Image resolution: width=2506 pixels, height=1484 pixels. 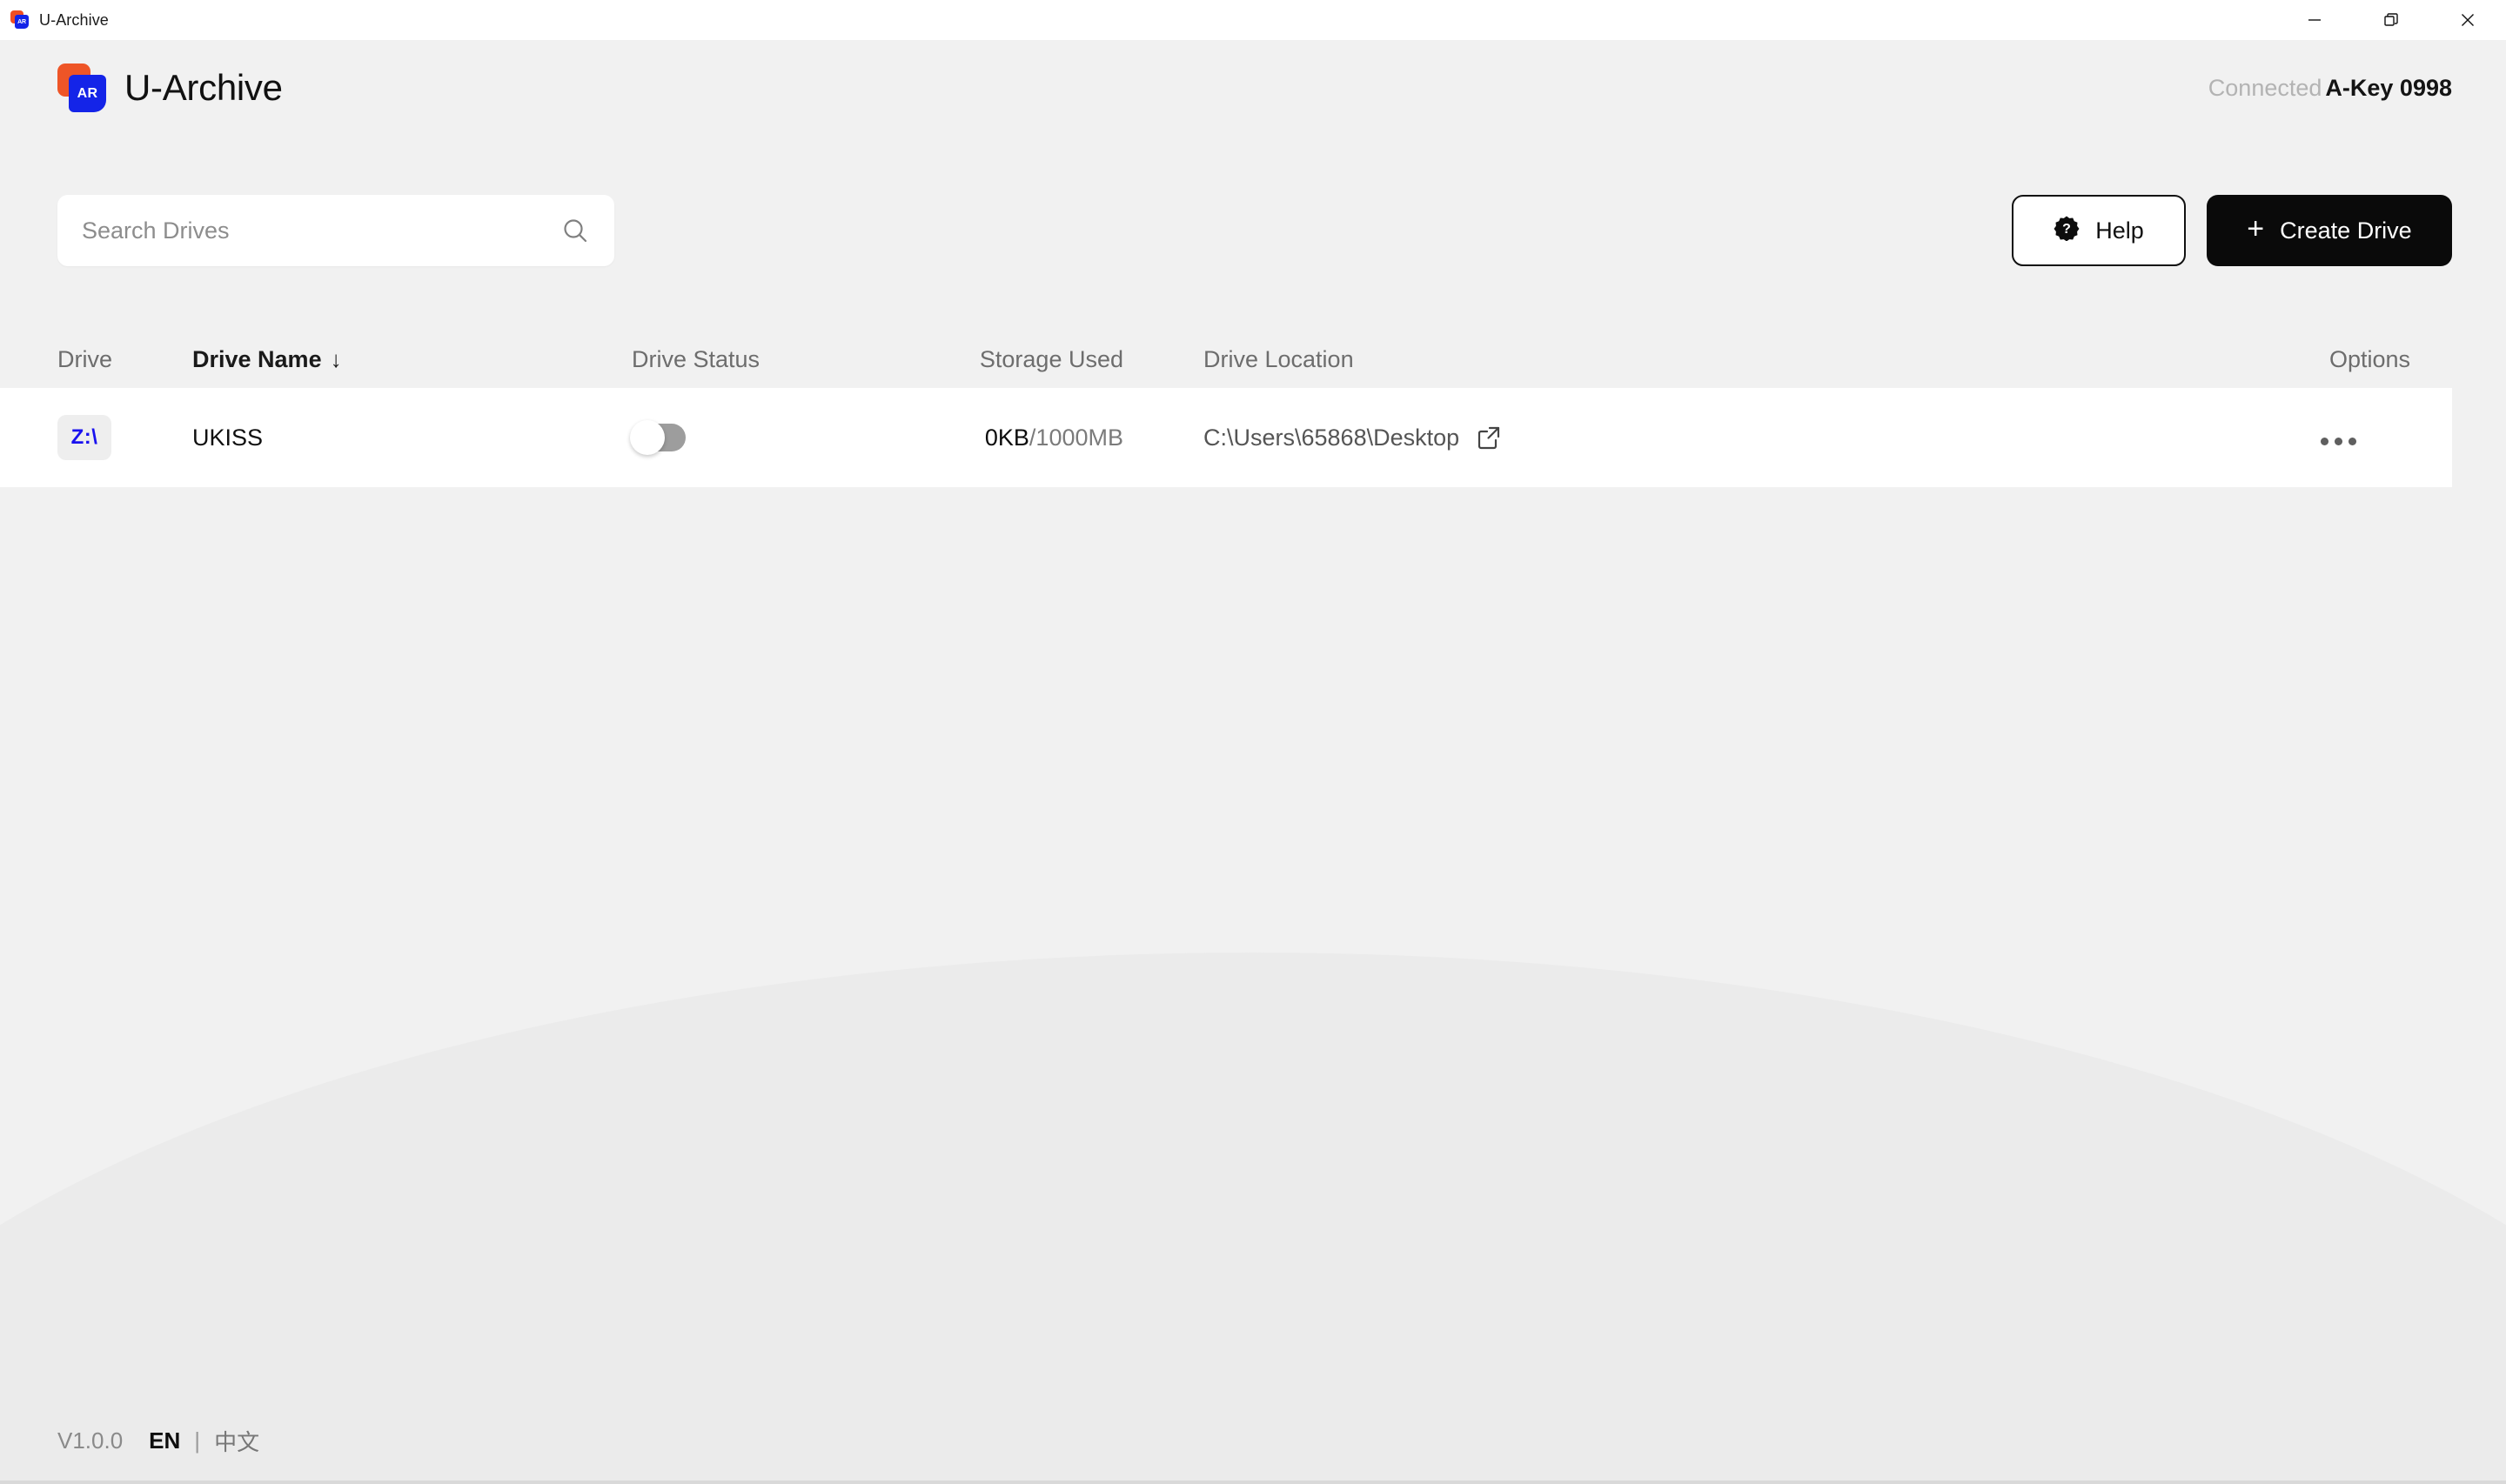 What do you see at coordinates (1025, 359) in the screenshot?
I see `column-header-storage-used: Storage Used` at bounding box center [1025, 359].